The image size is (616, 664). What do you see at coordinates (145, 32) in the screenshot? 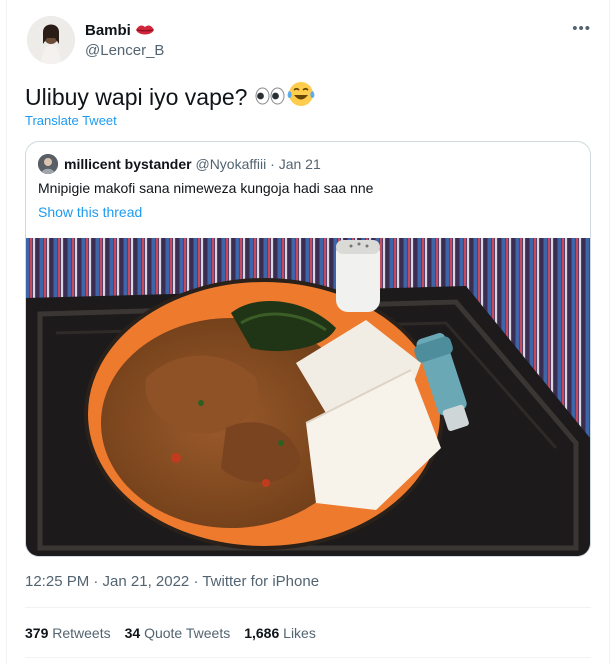
I see `lips-emoji-icon` at bounding box center [145, 32].